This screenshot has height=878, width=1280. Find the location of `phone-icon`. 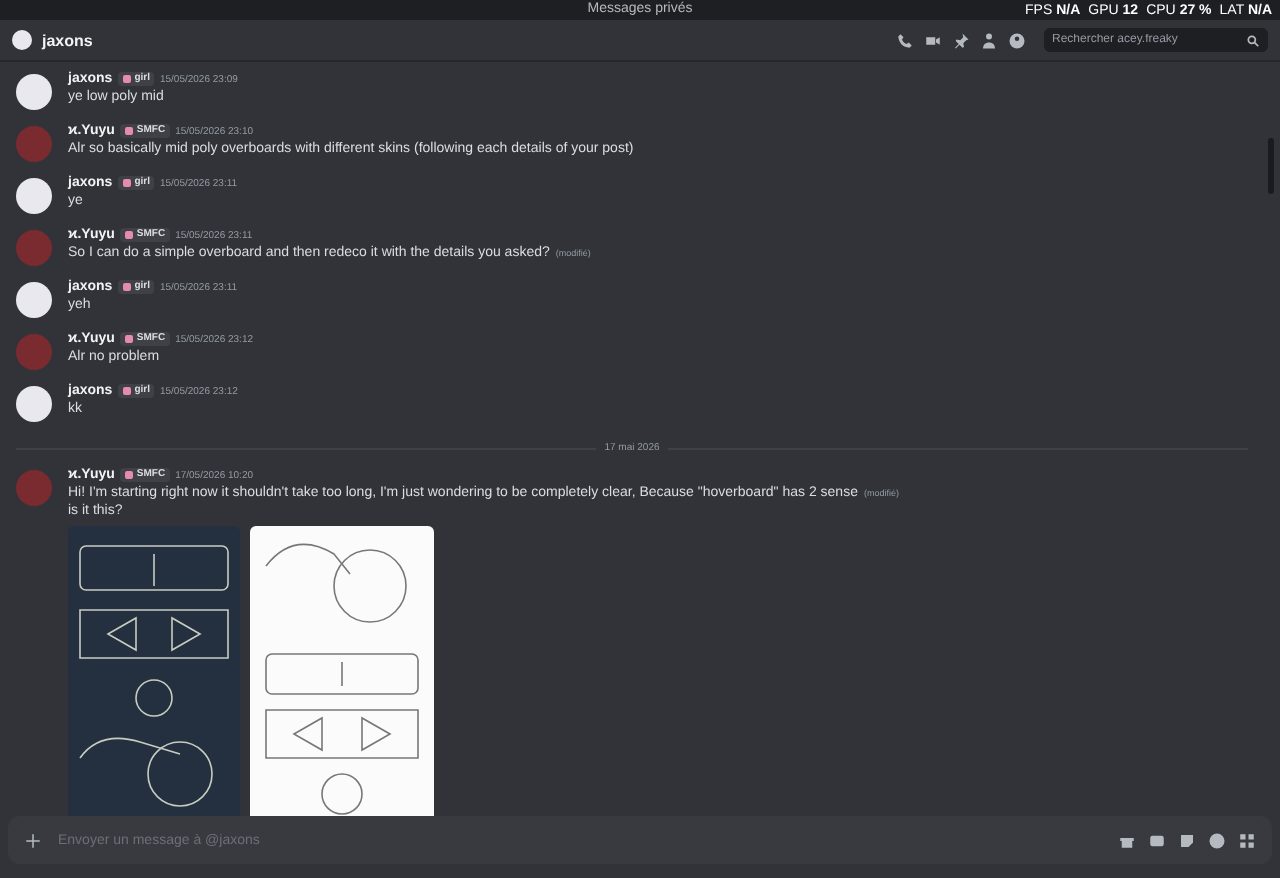

phone-icon is located at coordinates (905, 40).